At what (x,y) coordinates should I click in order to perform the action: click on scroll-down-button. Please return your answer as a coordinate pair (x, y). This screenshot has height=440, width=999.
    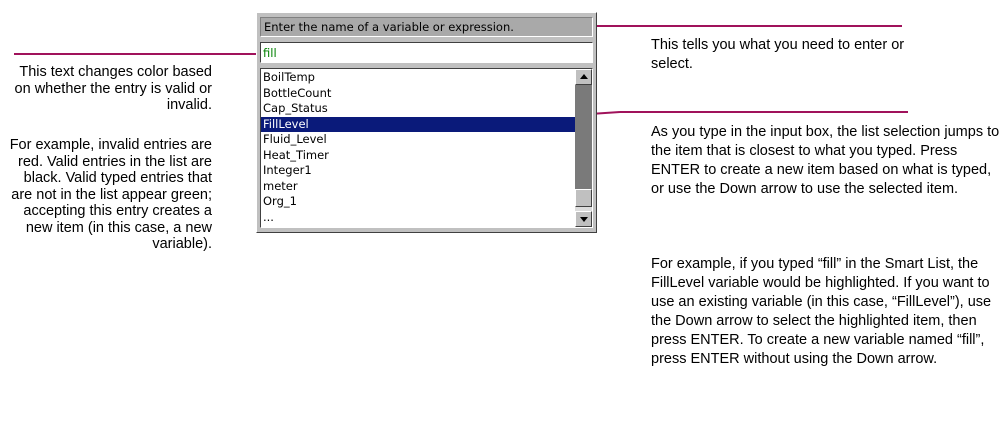
    Looking at the image, I should click on (583, 219).